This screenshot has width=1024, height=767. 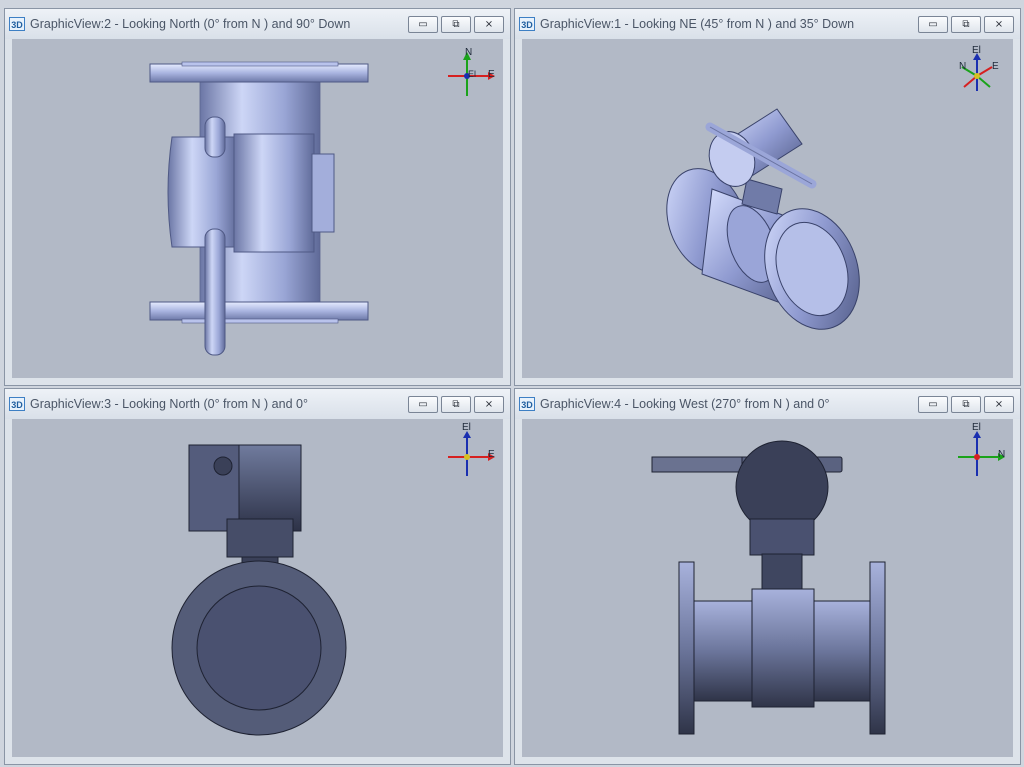 I want to click on valve-model-top-view: N E El, so click(x=322, y=201).